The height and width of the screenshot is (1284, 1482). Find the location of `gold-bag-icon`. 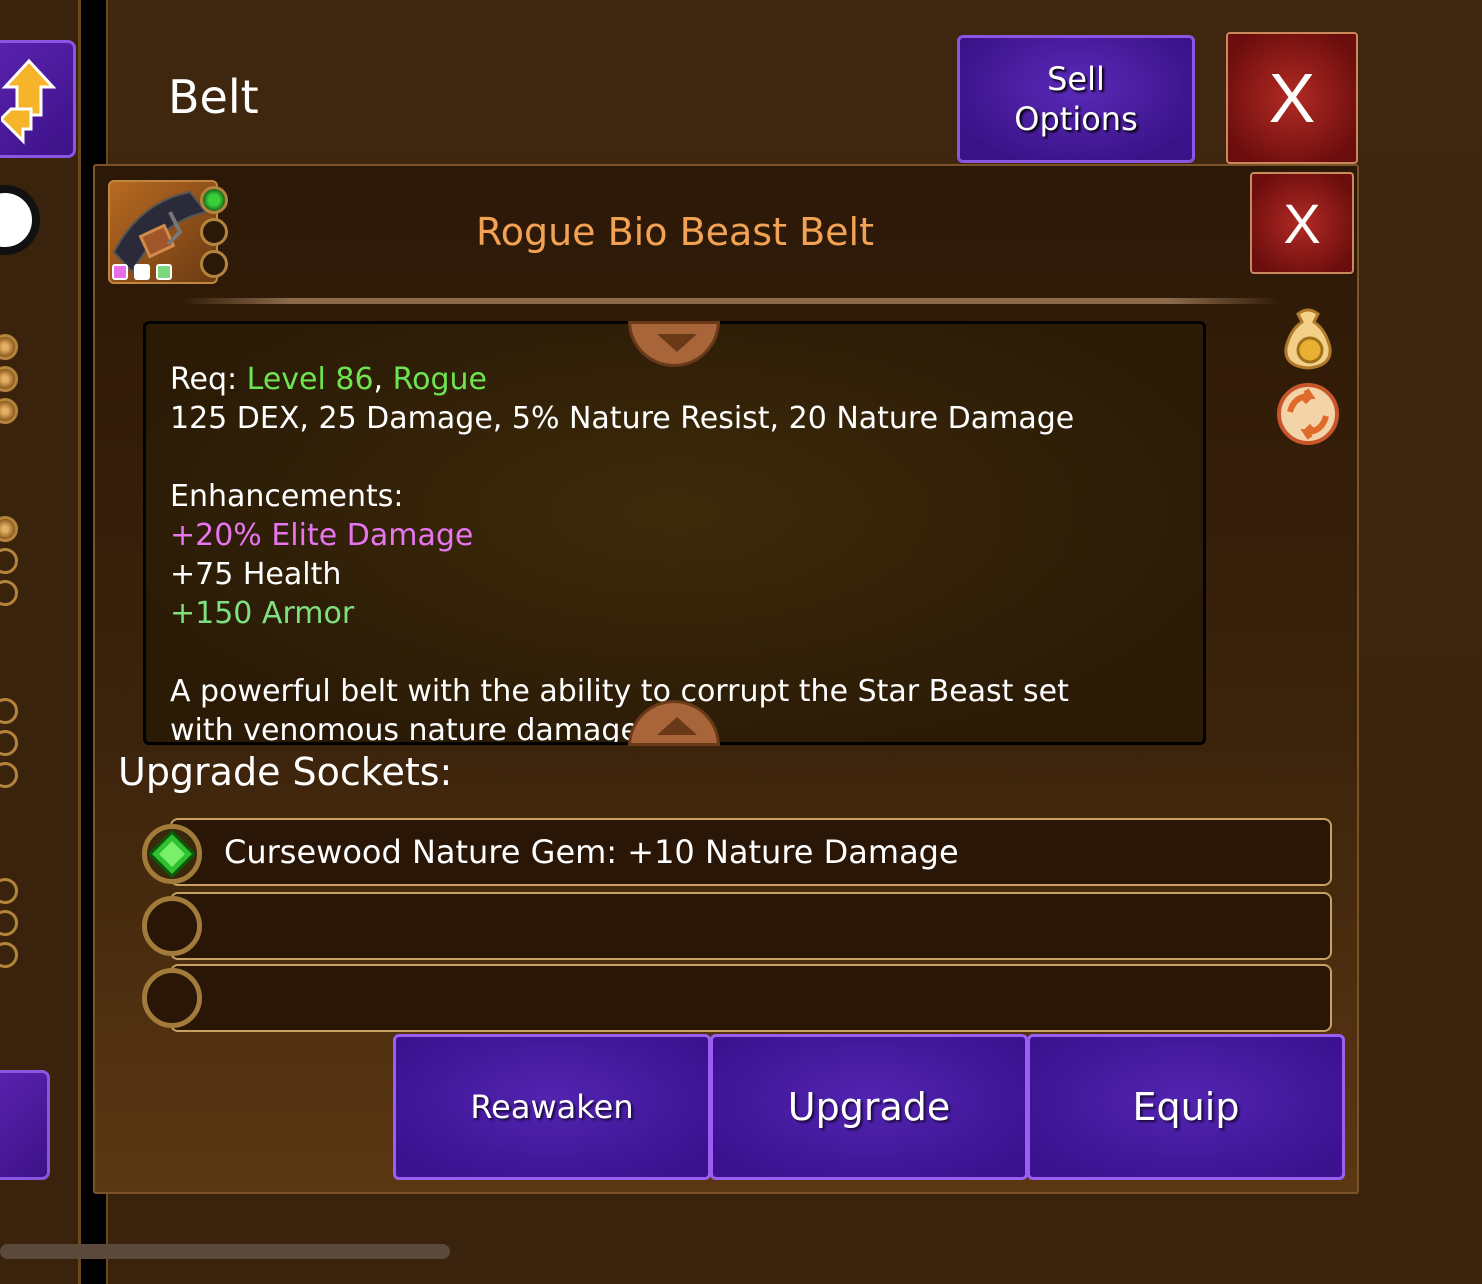

gold-bag-icon is located at coordinates (1308, 340).